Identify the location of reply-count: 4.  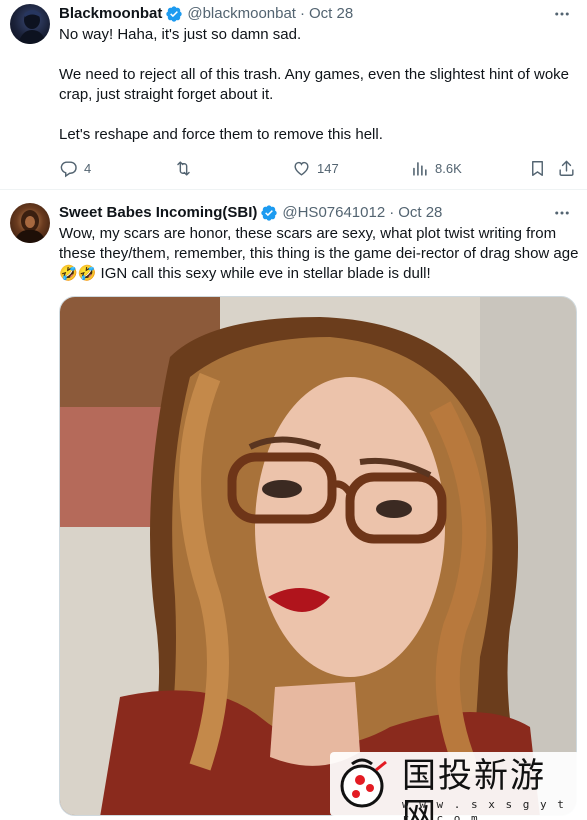
(88, 168).